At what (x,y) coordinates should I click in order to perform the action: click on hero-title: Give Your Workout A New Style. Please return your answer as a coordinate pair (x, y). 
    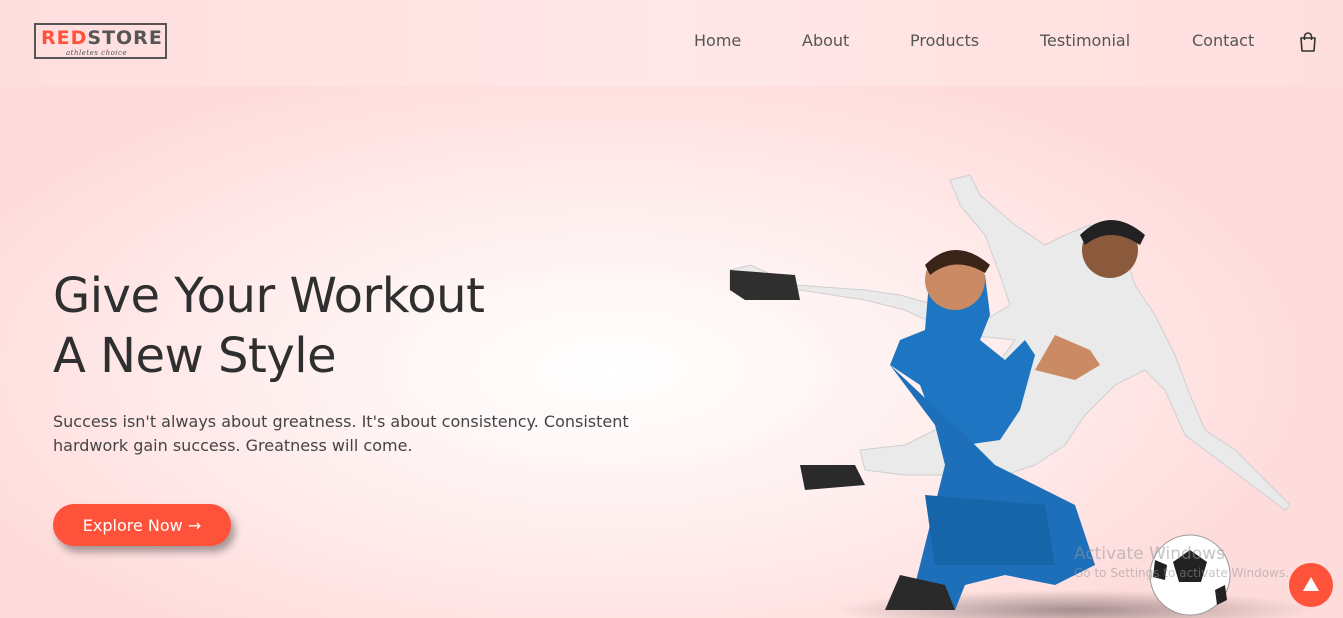
    Looking at the image, I should click on (353, 326).